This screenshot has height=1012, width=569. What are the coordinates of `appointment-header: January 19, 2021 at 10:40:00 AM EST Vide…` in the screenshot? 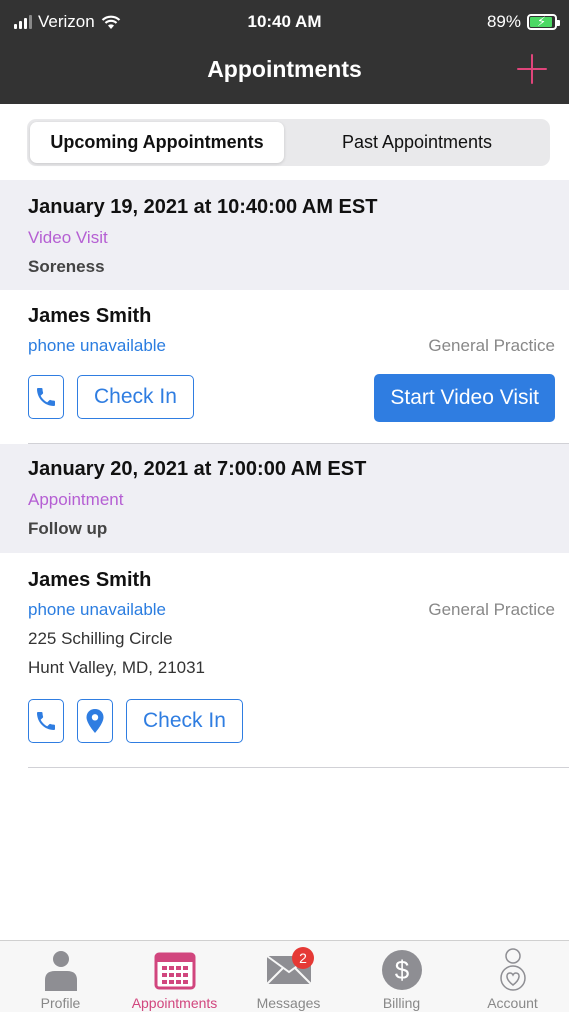 It's located at (284, 235).